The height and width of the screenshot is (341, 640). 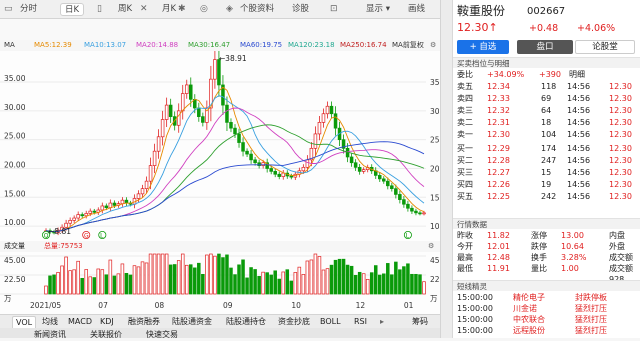 What do you see at coordinates (420, 322) in the screenshot?
I see `chips-button: 筹码` at bounding box center [420, 322].